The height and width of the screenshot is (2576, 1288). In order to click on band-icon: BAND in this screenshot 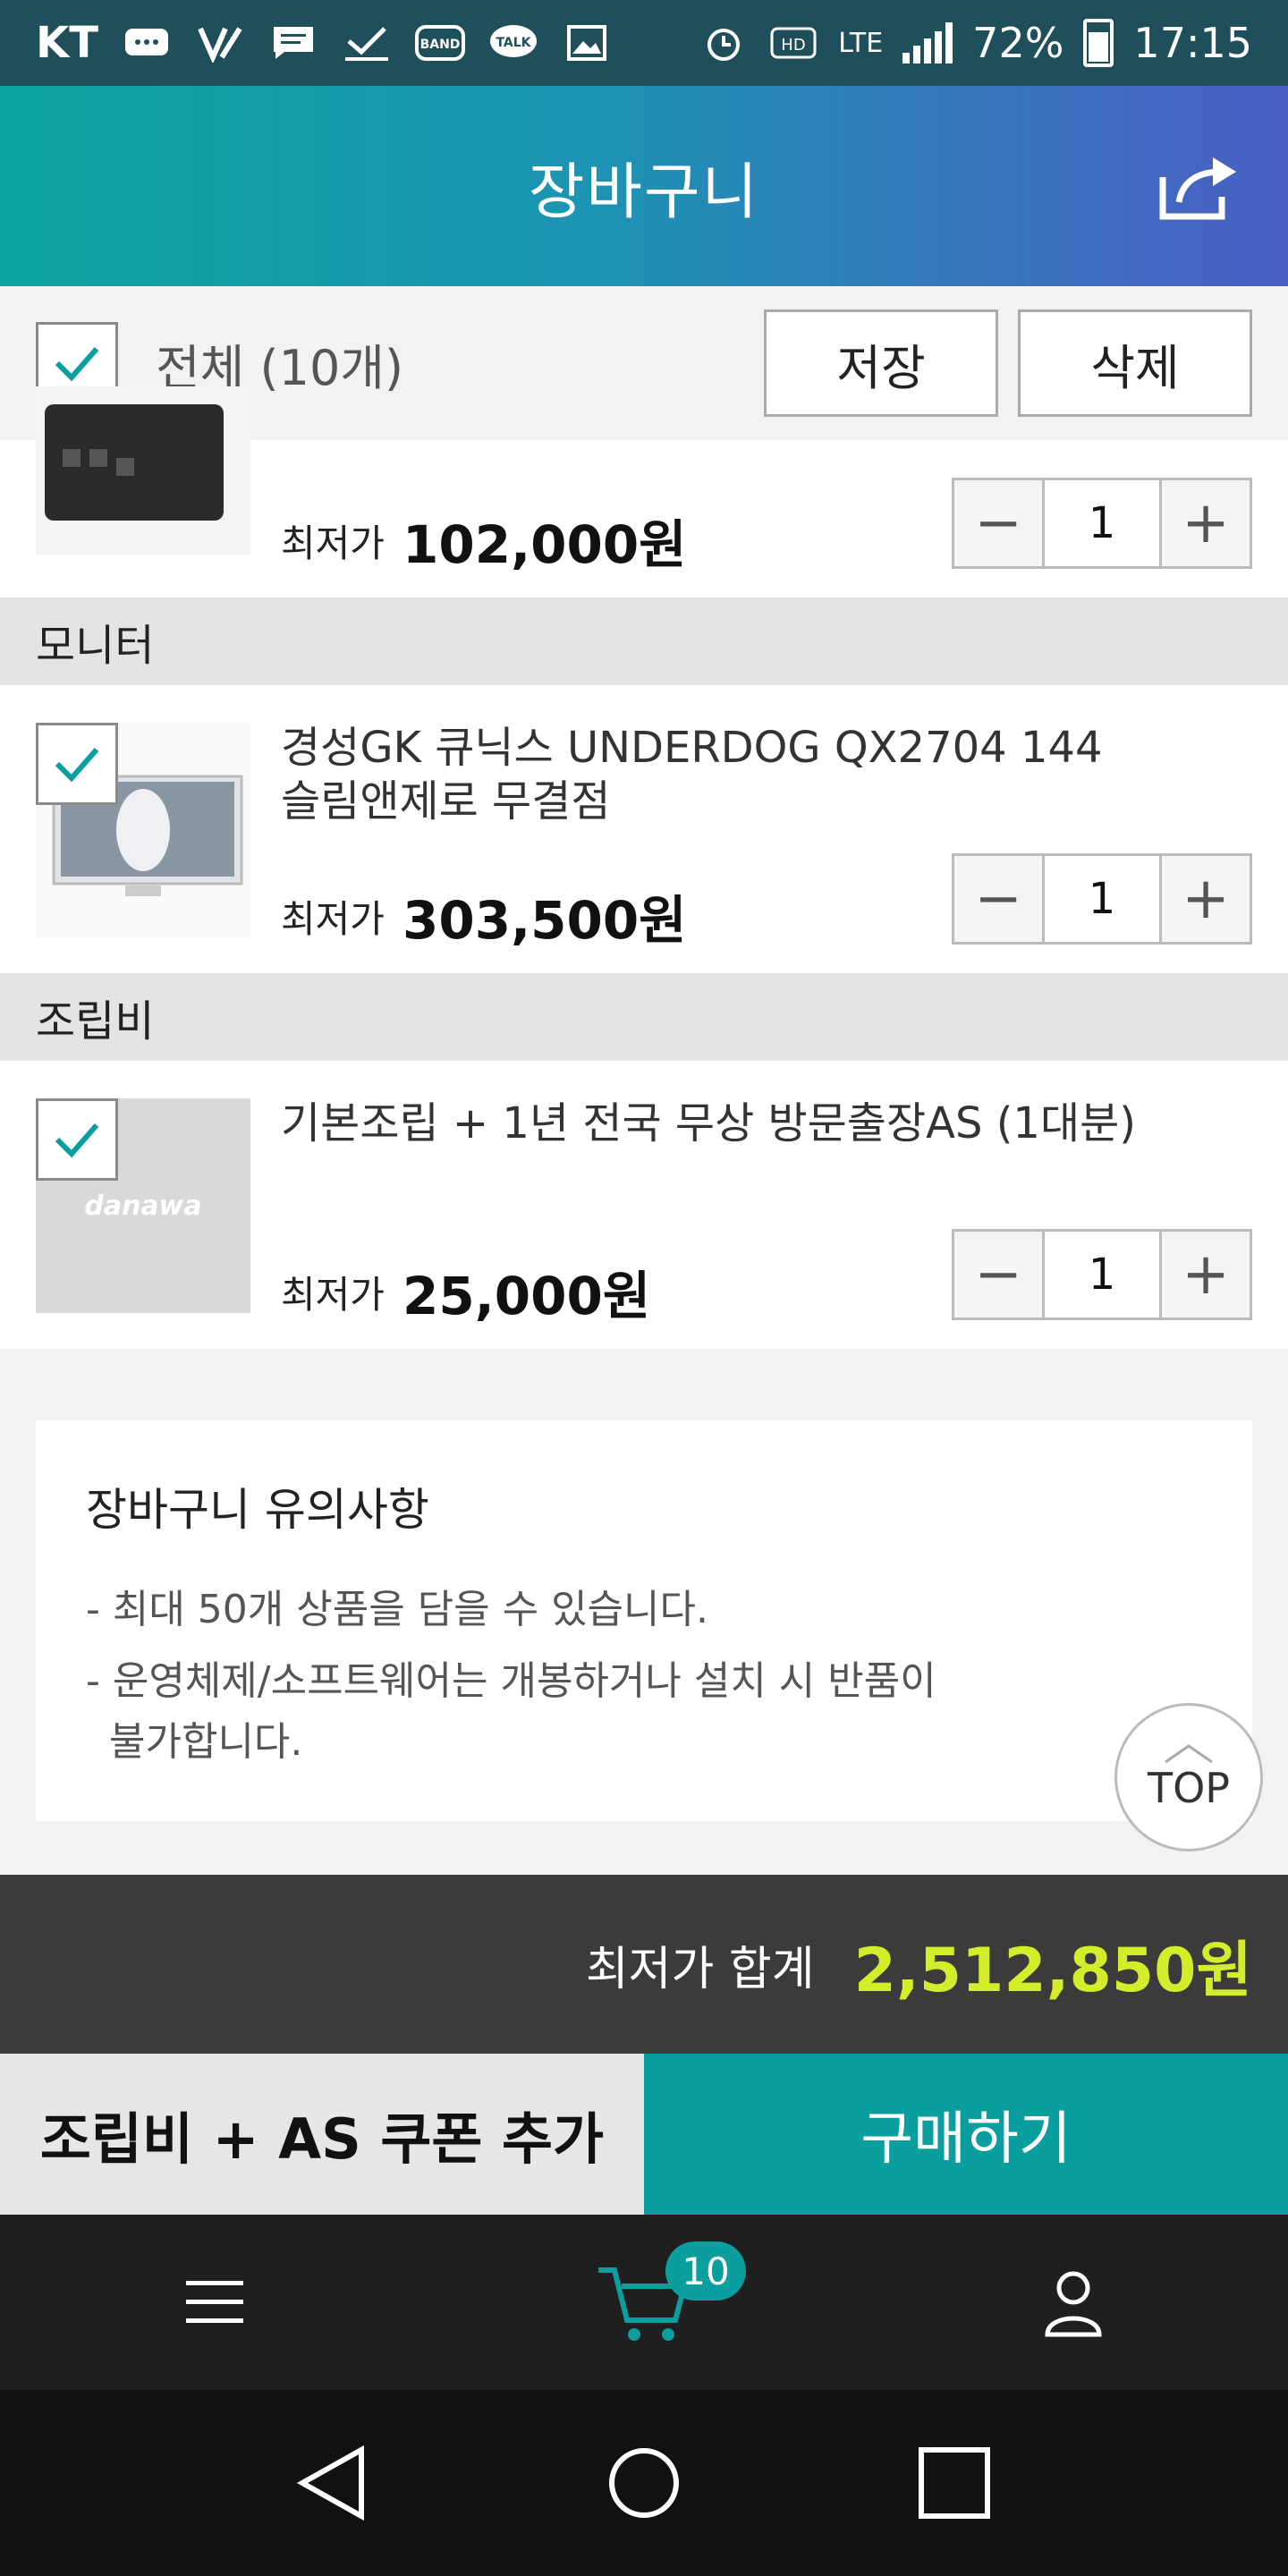, I will do `click(439, 43)`.